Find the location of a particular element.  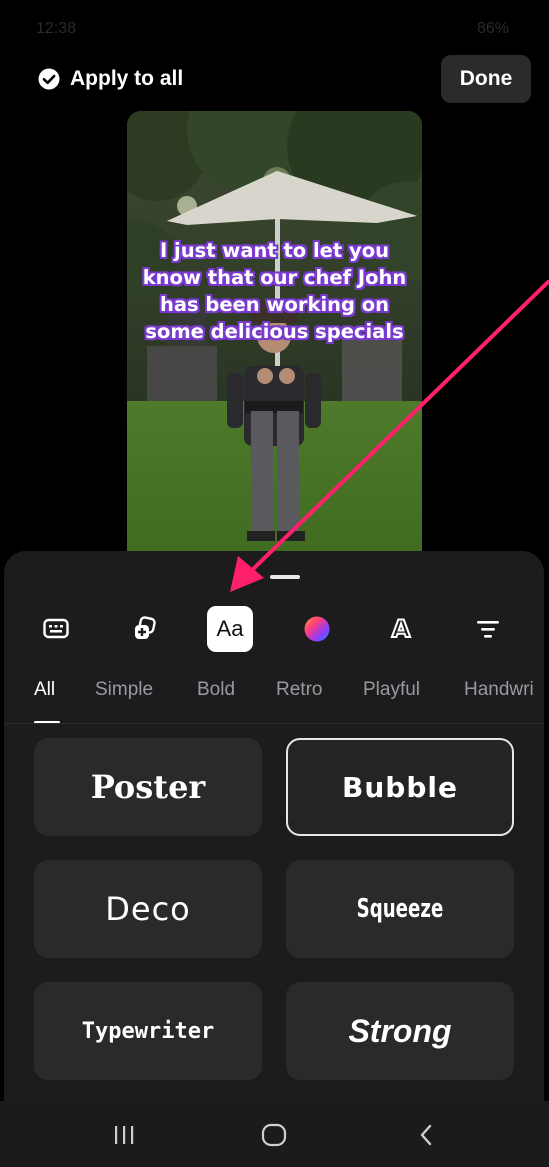

tabs-divider is located at coordinates (274, 723).